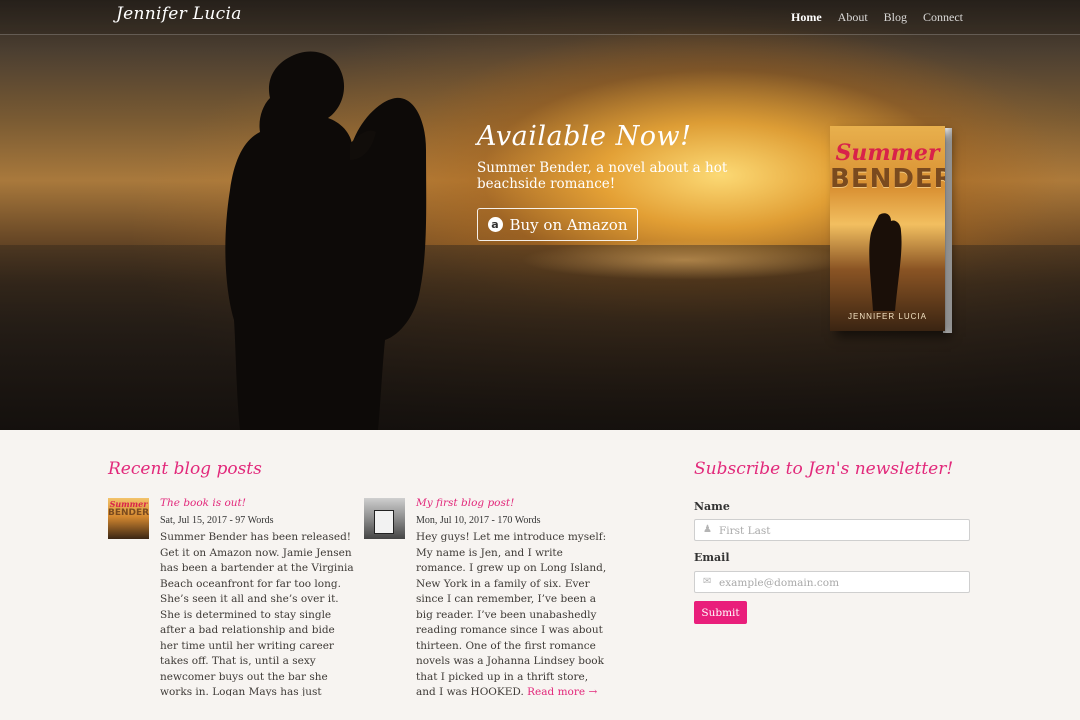  I want to click on site-brand-logo: Jennifer Lucia, so click(179, 14).